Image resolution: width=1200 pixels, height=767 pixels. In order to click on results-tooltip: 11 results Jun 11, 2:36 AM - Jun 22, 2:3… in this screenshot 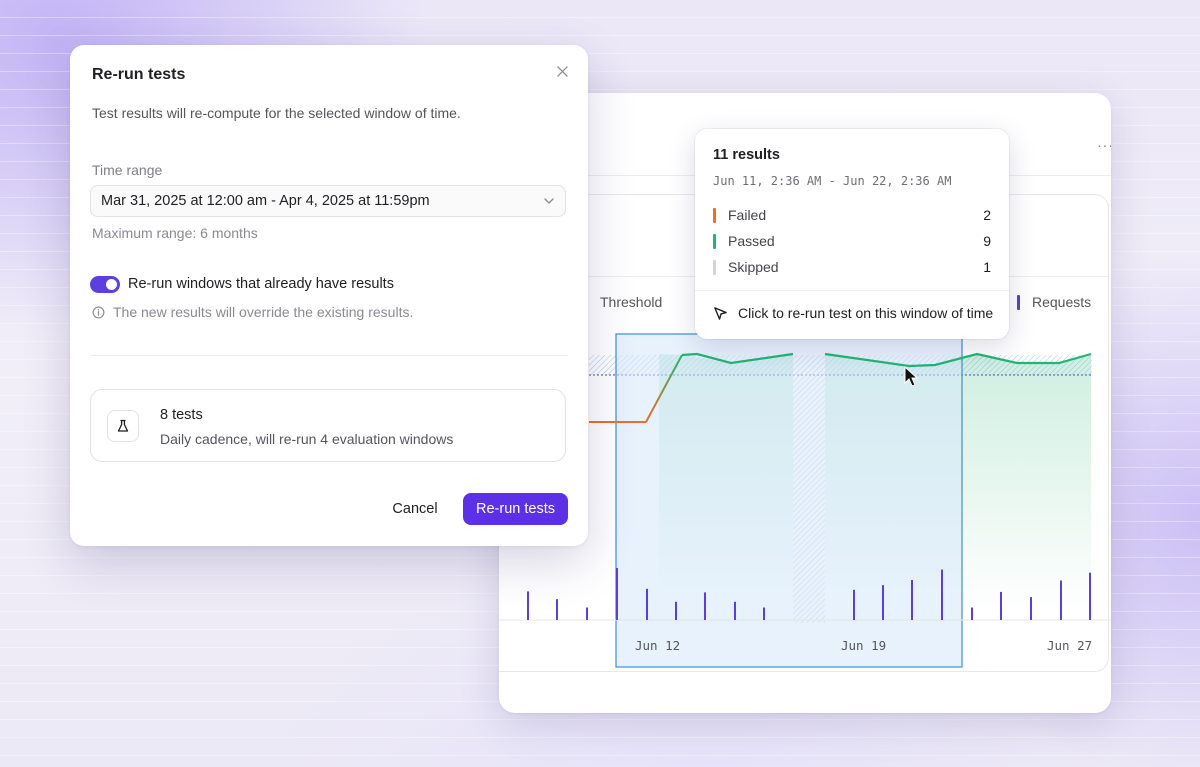, I will do `click(852, 234)`.